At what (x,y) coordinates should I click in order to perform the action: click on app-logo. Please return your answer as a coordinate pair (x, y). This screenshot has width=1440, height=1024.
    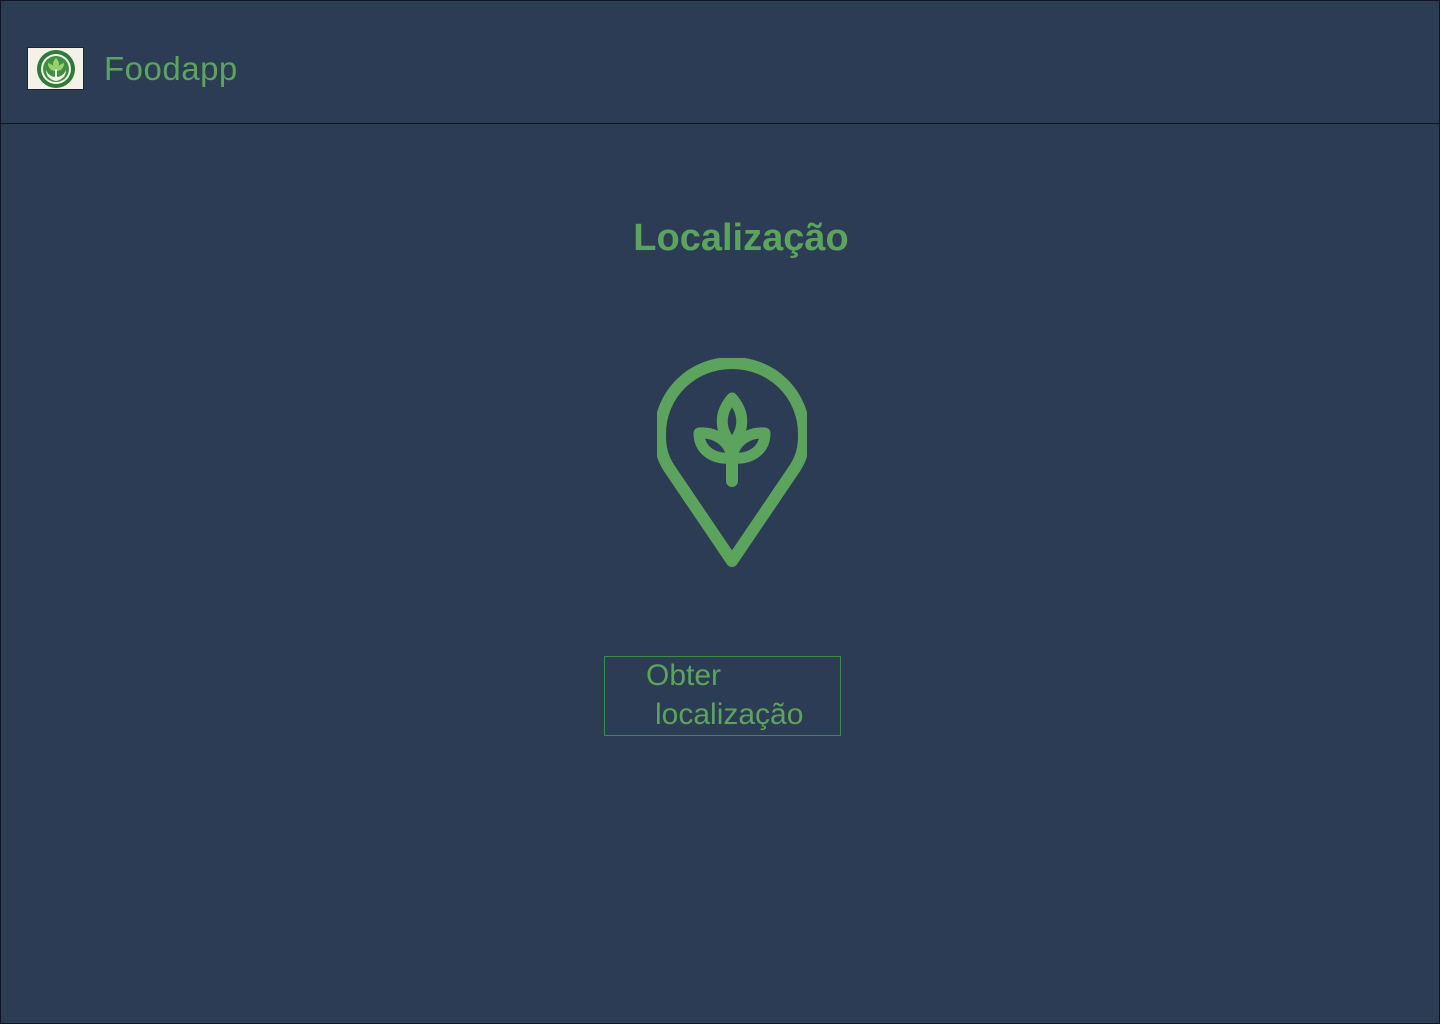
    Looking at the image, I should click on (55, 68).